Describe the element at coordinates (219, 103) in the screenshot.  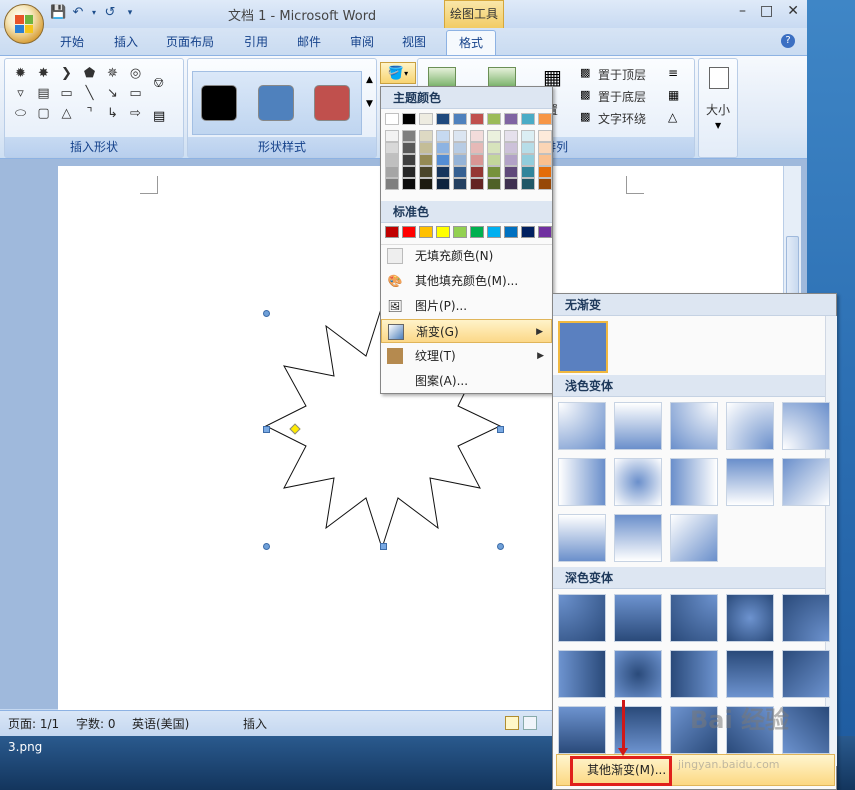
I see `style-swatch-black` at that location.